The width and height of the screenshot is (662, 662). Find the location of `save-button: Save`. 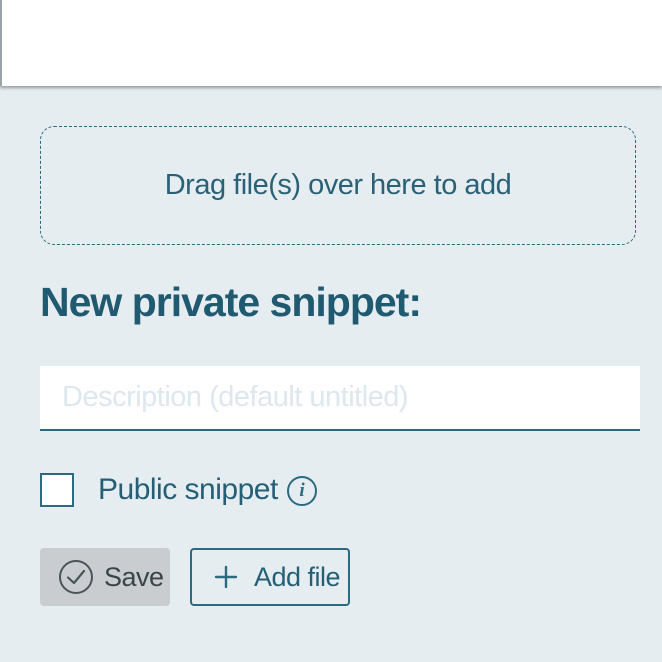

save-button: Save is located at coordinates (105, 577).